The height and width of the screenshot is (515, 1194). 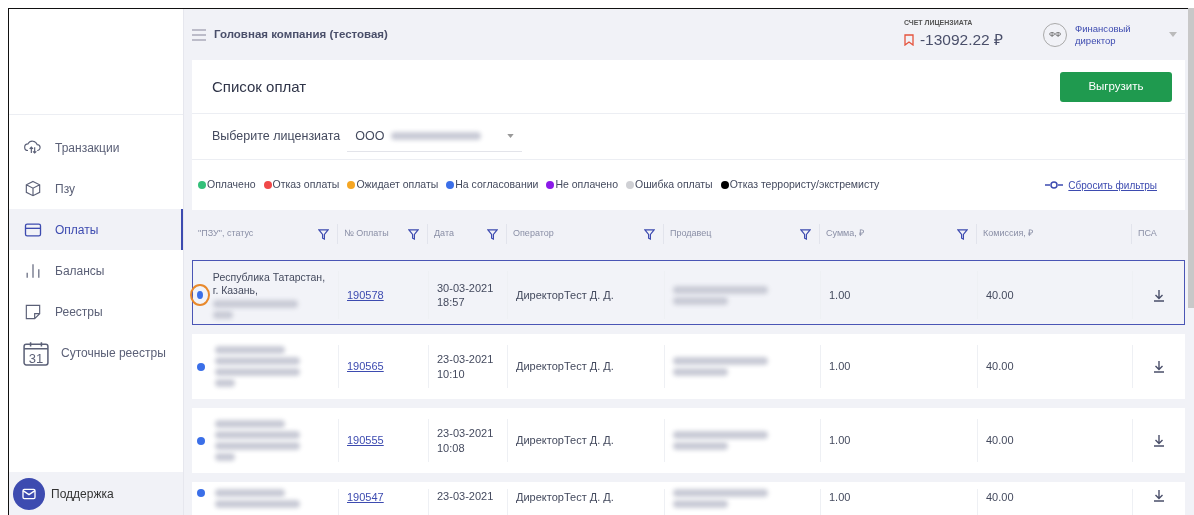 I want to click on legend-item: Оплачено, so click(x=227, y=185).